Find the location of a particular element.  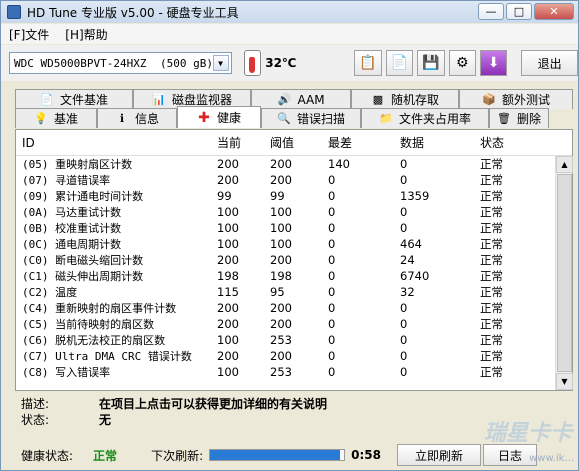

tab-benchmark: 💡 基准 is located at coordinates (56, 118).